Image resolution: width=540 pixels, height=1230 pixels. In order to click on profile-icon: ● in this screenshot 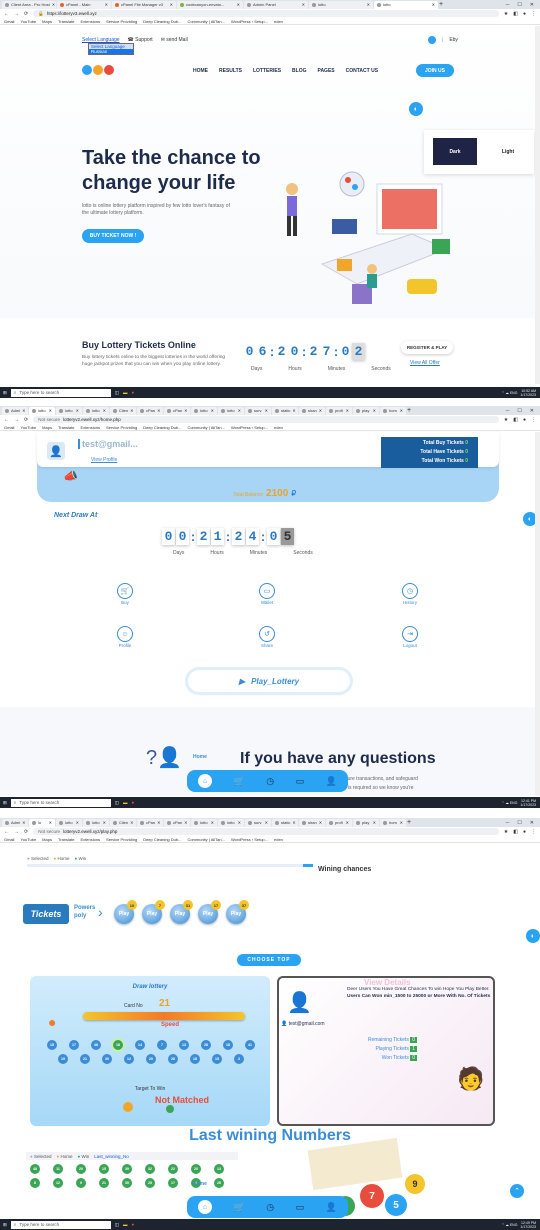, I will do `click(524, 832)`.